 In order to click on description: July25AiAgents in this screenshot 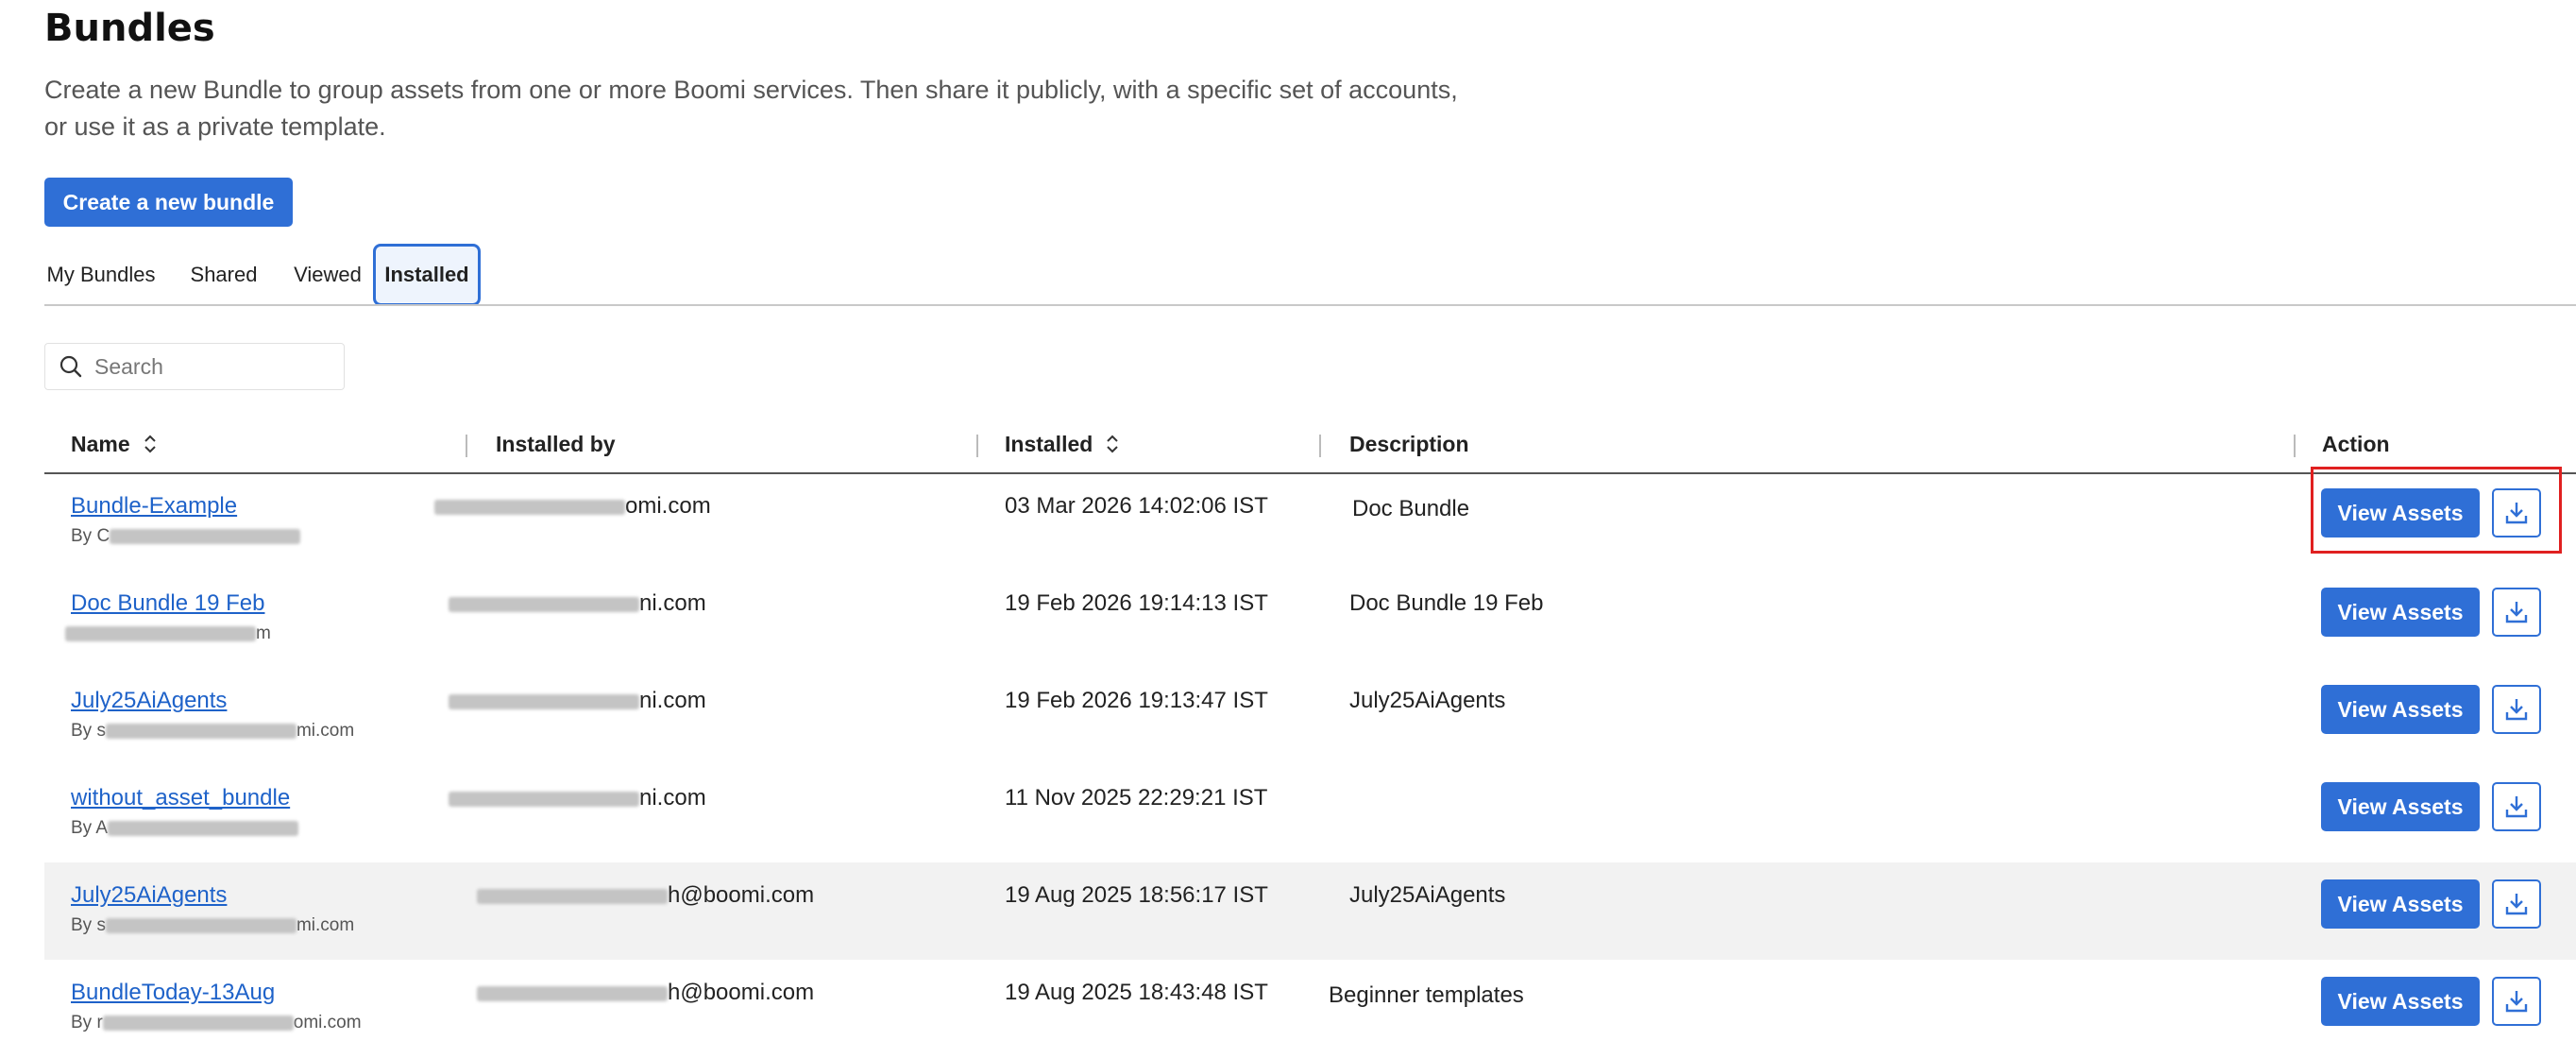, I will do `click(1427, 895)`.